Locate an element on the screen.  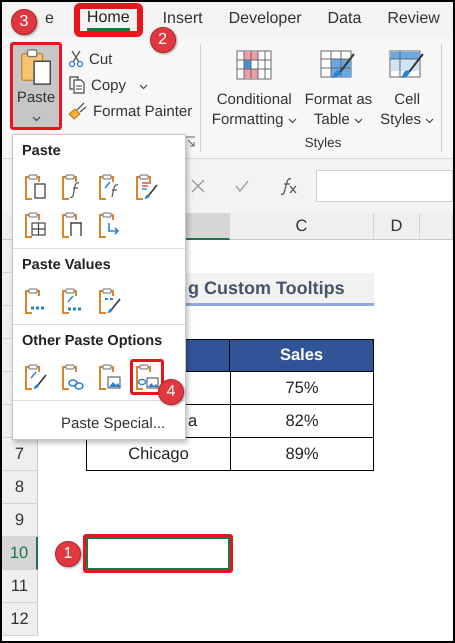
row-header: 9 is located at coordinates (20, 520).